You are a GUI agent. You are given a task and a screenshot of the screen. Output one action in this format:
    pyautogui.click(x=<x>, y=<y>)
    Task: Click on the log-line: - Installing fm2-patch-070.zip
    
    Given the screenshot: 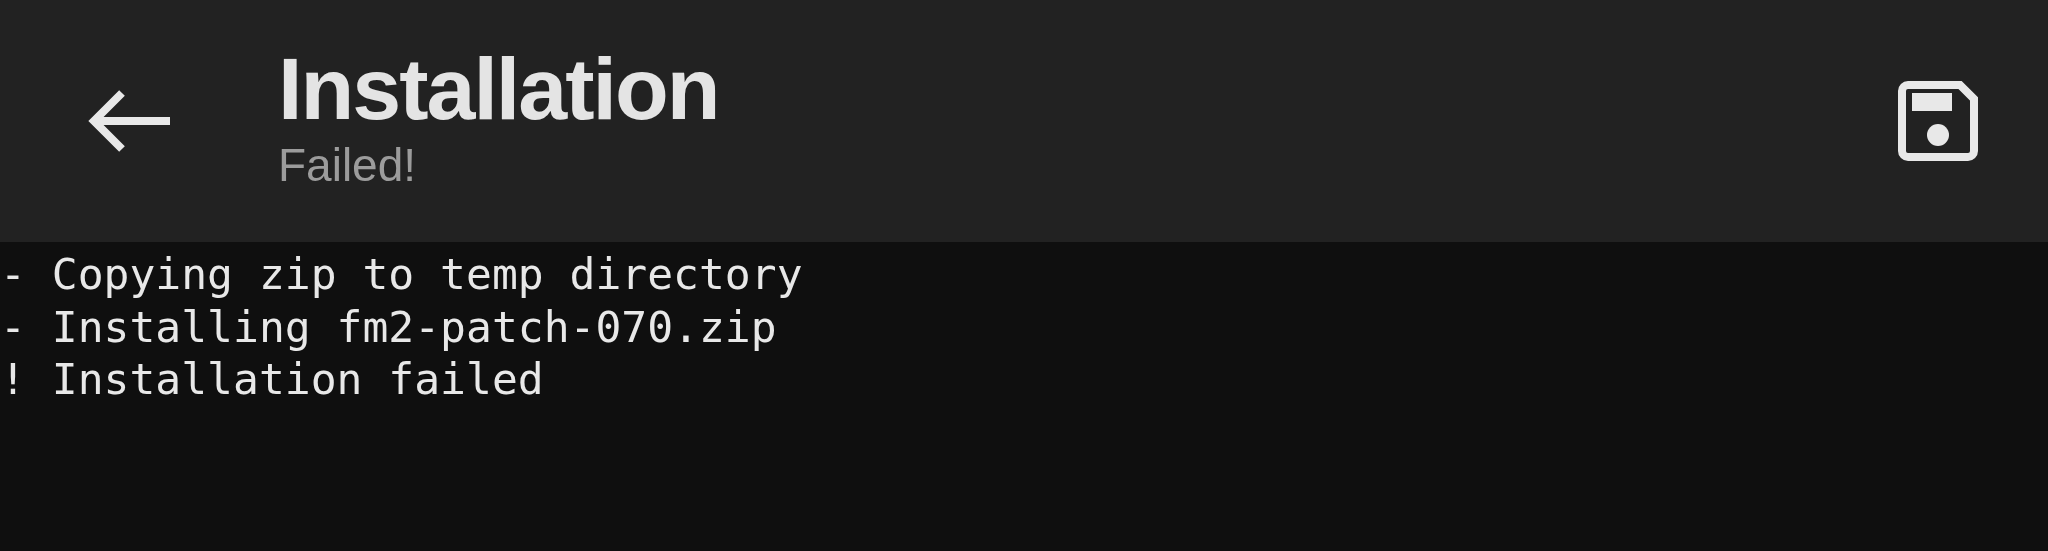 What is the action you would take?
    pyautogui.click(x=389, y=326)
    